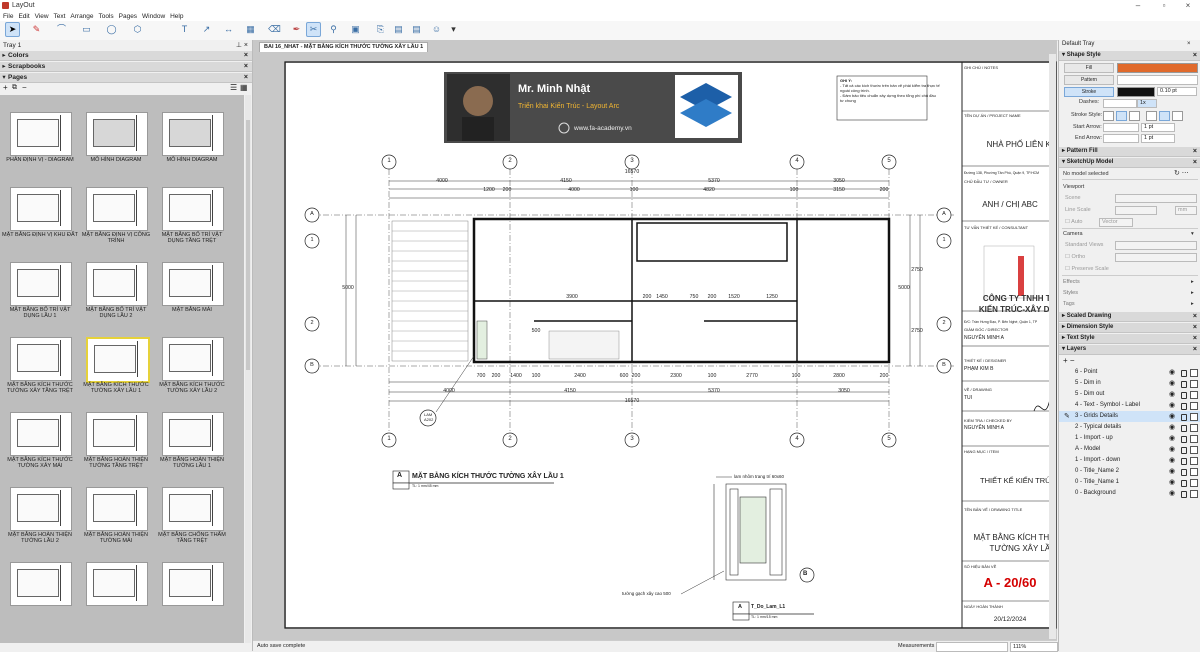  What do you see at coordinates (1157, 68) in the screenshot?
I see `fill-color-swatch` at bounding box center [1157, 68].